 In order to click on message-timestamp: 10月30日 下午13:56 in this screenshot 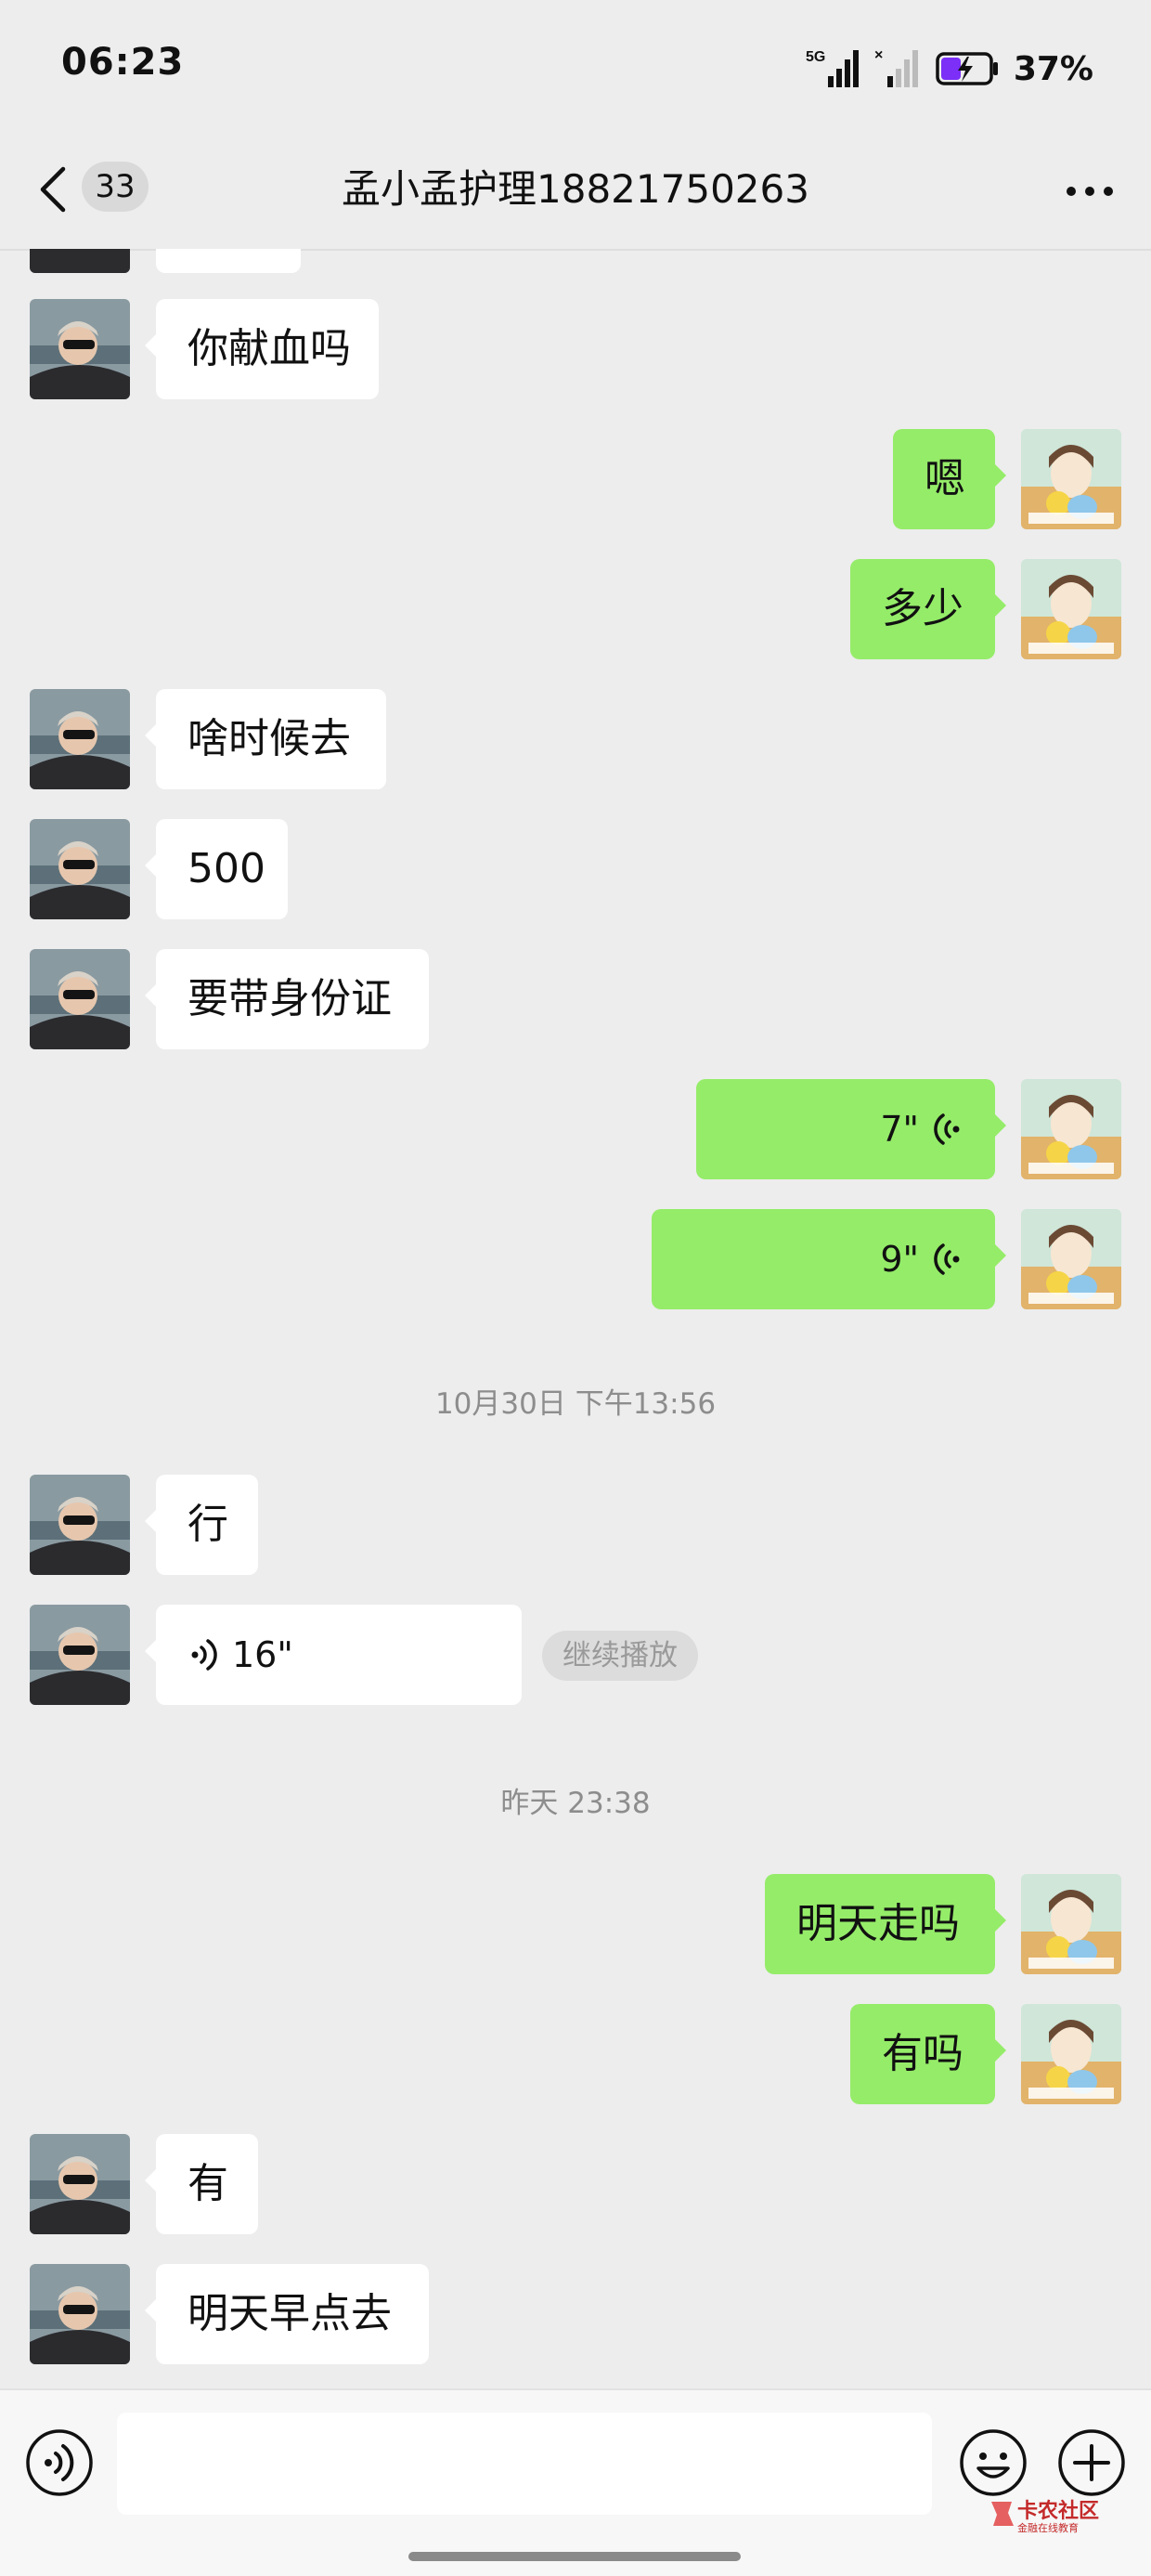, I will do `click(575, 1404)`.